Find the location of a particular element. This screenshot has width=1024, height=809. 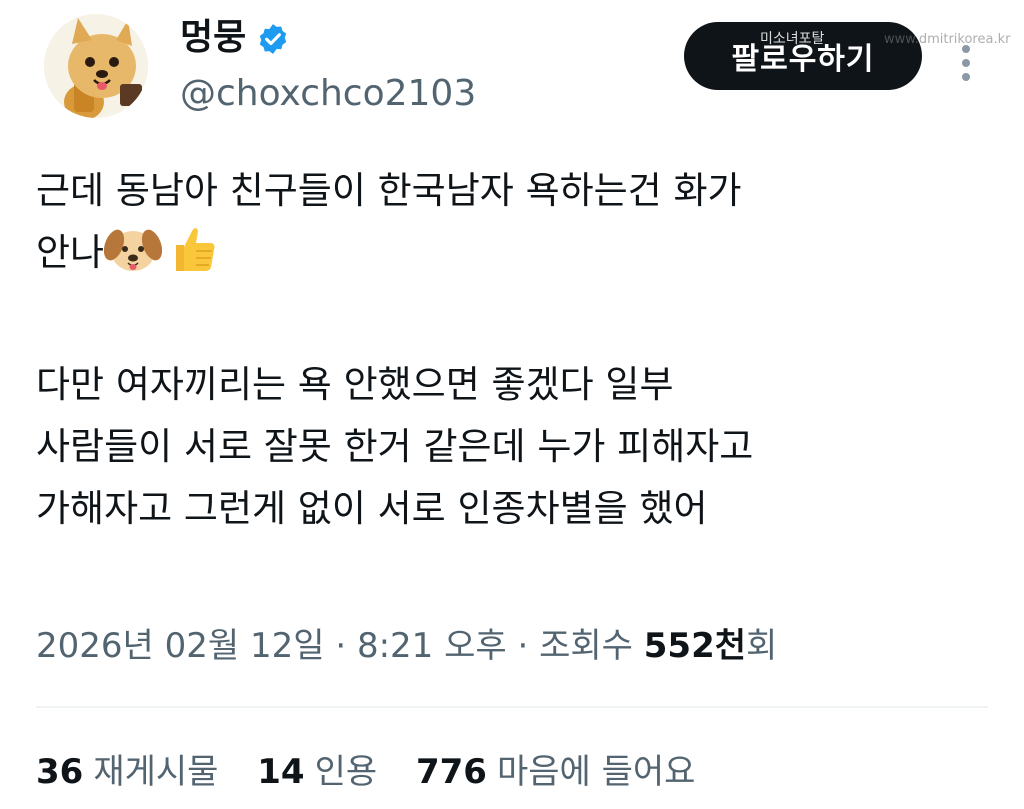

retweets-count: 36 is located at coordinates (60, 772).